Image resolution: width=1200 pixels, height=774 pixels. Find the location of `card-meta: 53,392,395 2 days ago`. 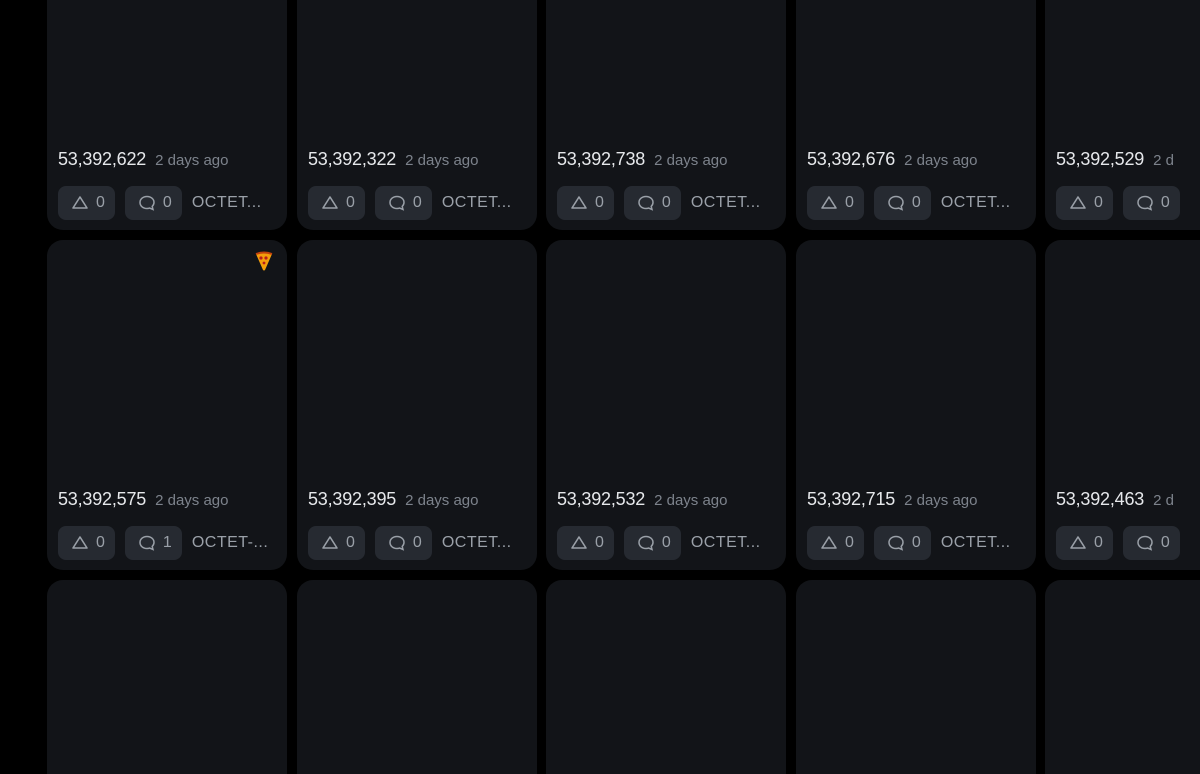

card-meta: 53,392,395 2 days ago is located at coordinates (393, 499).